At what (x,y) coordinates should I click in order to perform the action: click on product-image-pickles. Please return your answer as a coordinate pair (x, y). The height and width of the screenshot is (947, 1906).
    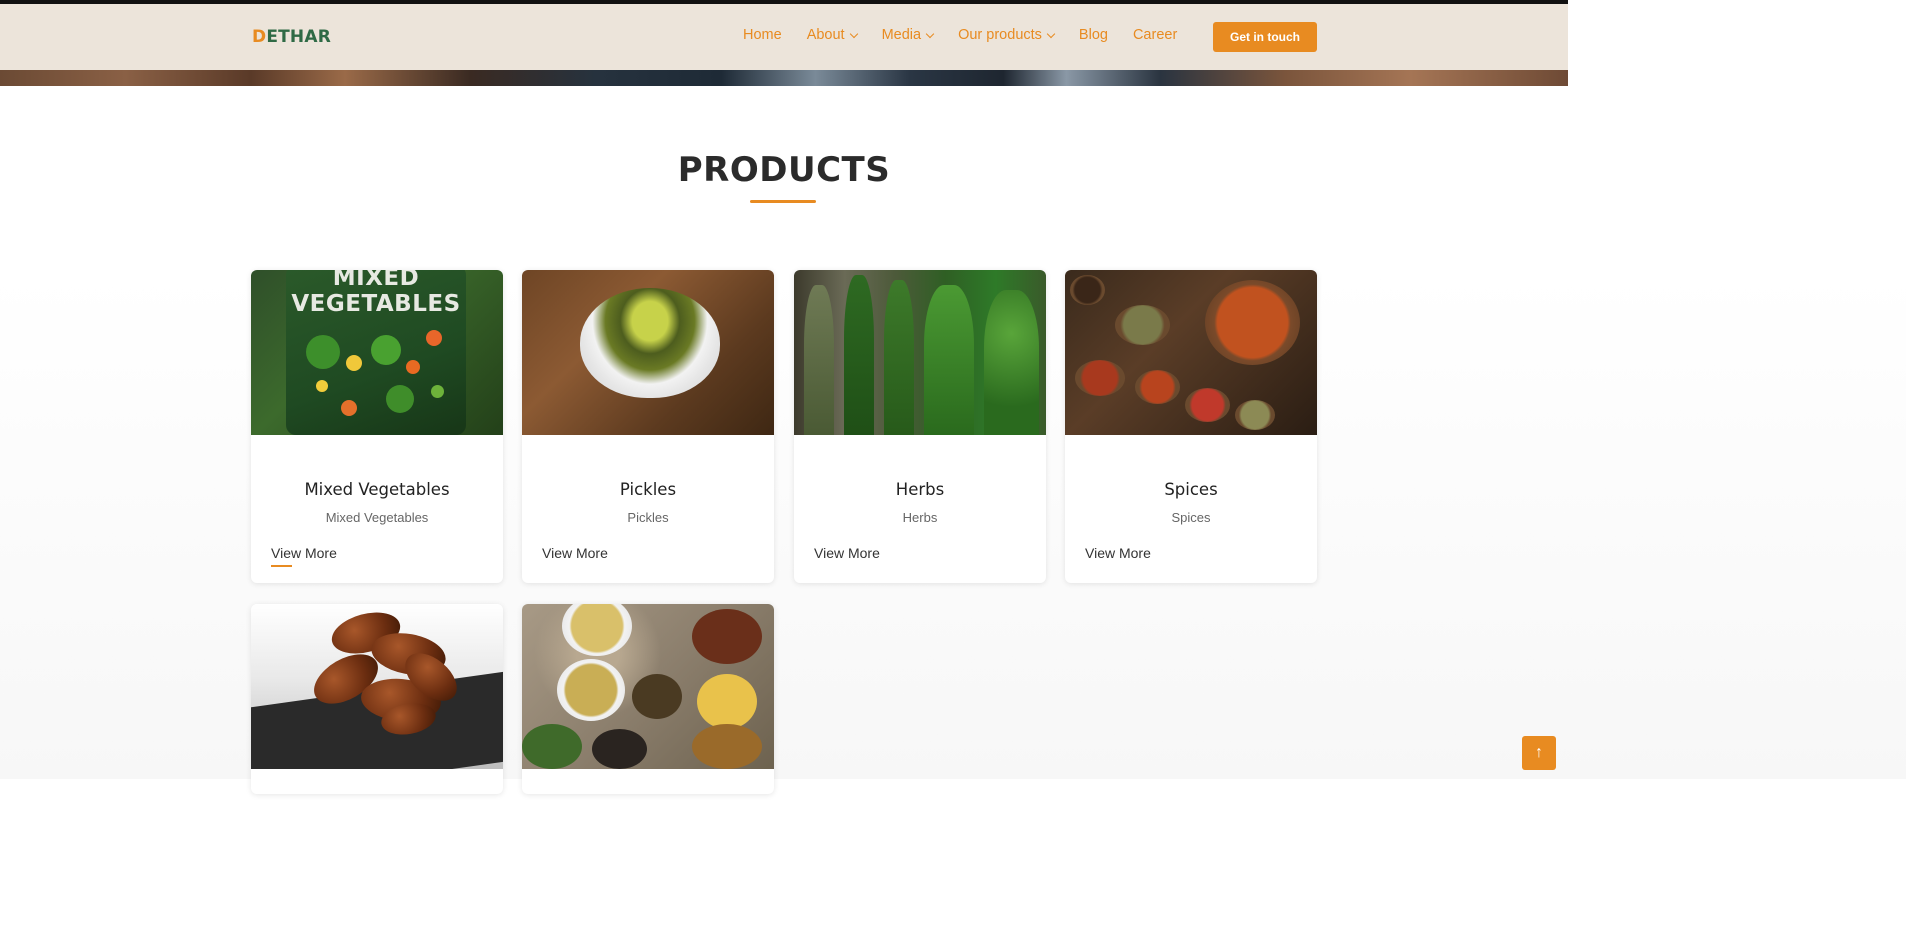
    Looking at the image, I should click on (648, 352).